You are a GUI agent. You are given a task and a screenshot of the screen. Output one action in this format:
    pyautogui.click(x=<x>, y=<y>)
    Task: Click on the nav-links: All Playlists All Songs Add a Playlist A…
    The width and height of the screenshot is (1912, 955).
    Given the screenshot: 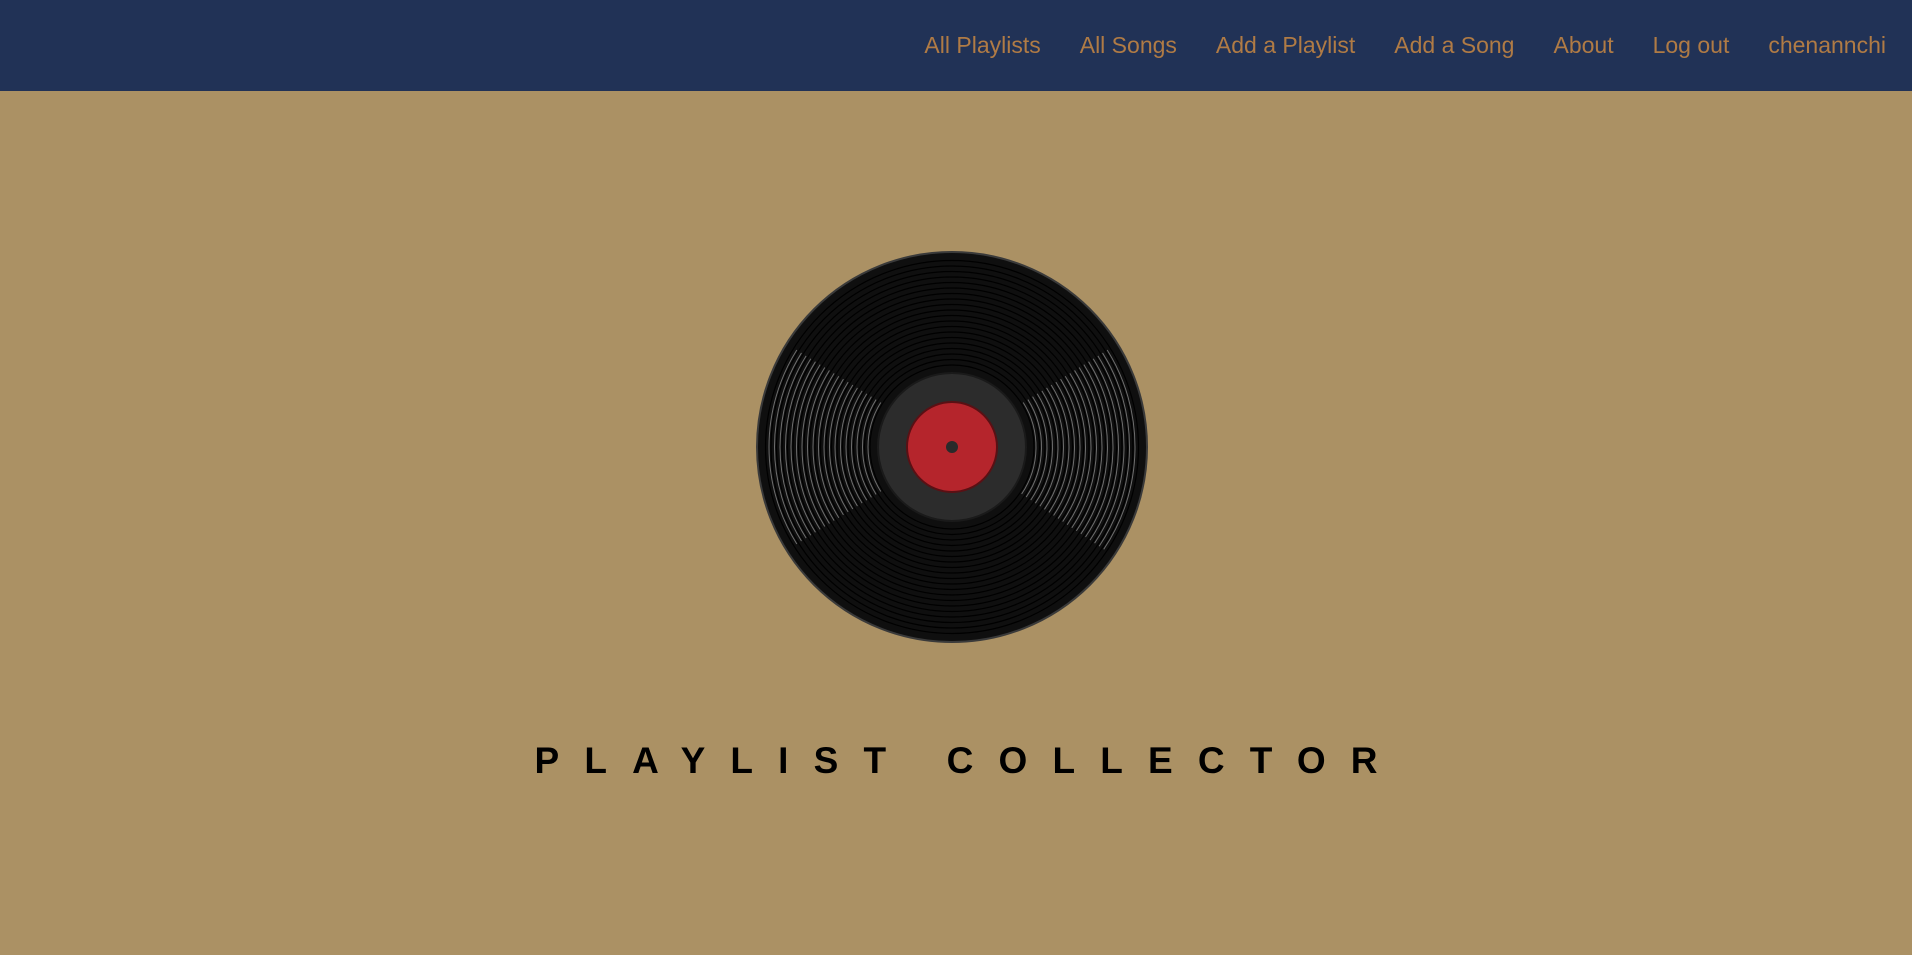 What is the action you would take?
    pyautogui.click(x=1405, y=45)
    